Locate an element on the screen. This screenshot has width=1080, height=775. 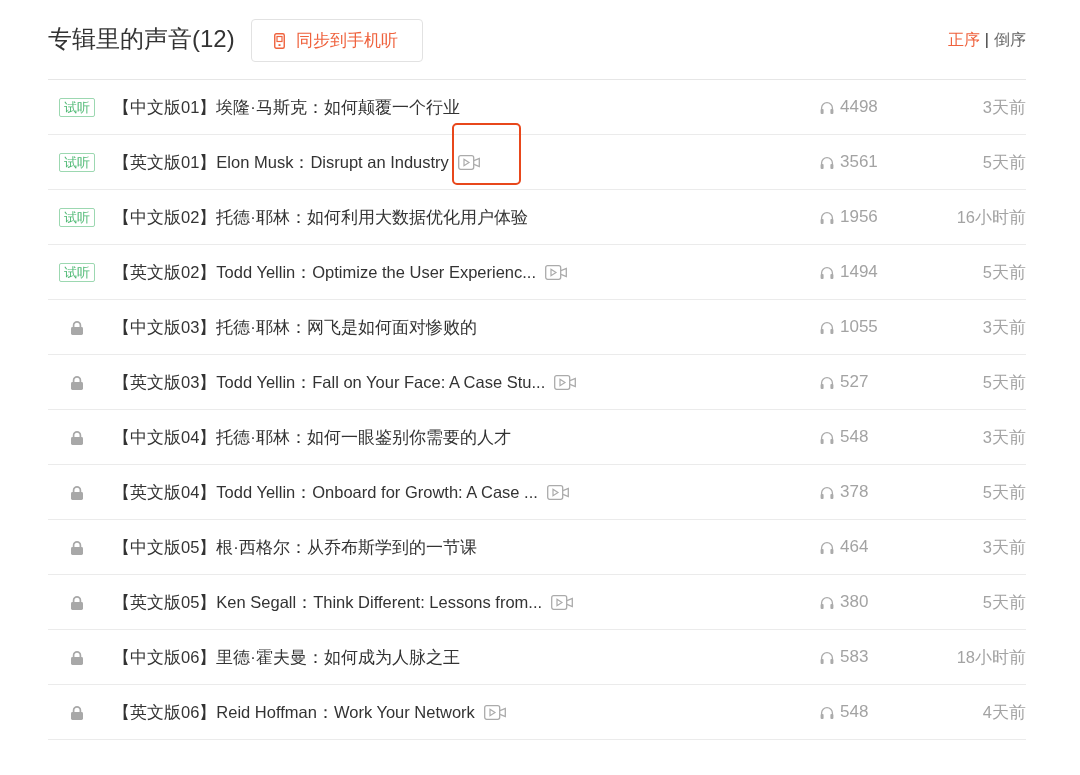
play-count: 4498 is located at coordinates (859, 107).